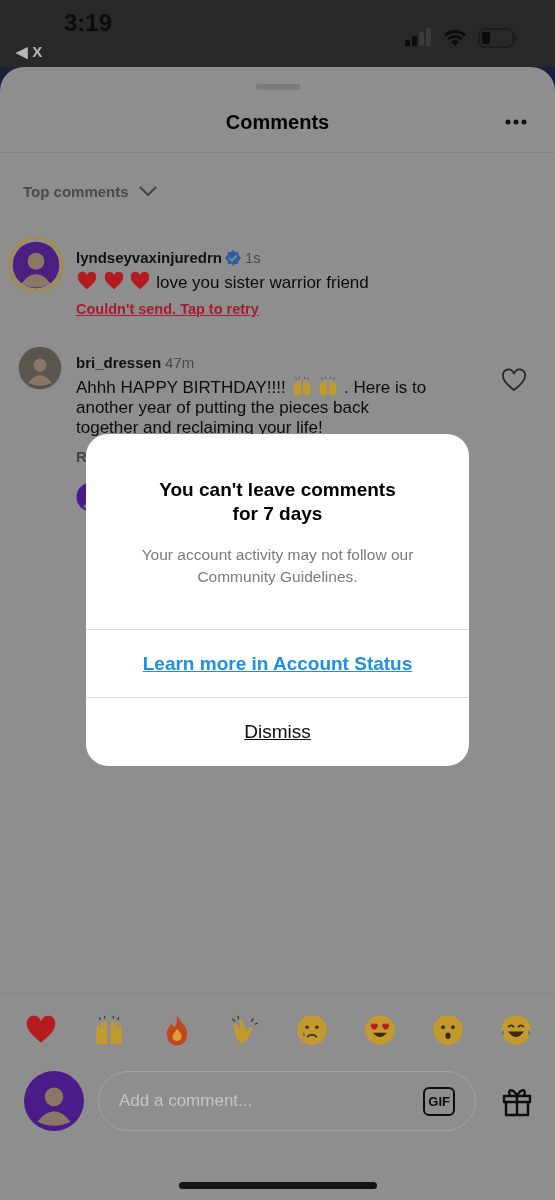  Describe the element at coordinates (312, 1030) in the screenshot. I see `crying-face-icon` at that location.